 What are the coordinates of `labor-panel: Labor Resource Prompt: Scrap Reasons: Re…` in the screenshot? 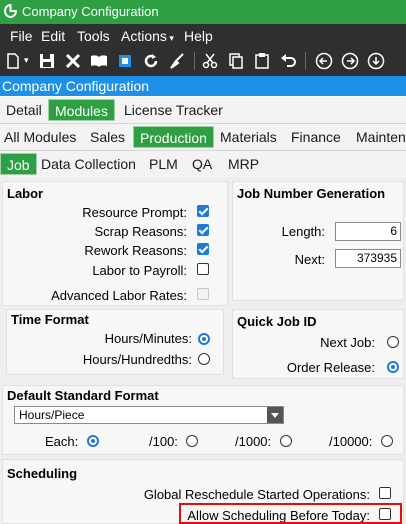 It's located at (115, 243).